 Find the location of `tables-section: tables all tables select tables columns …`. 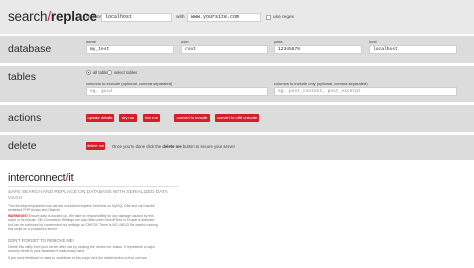

tables-section: tables all tables select tables columns … is located at coordinates (237, 84).